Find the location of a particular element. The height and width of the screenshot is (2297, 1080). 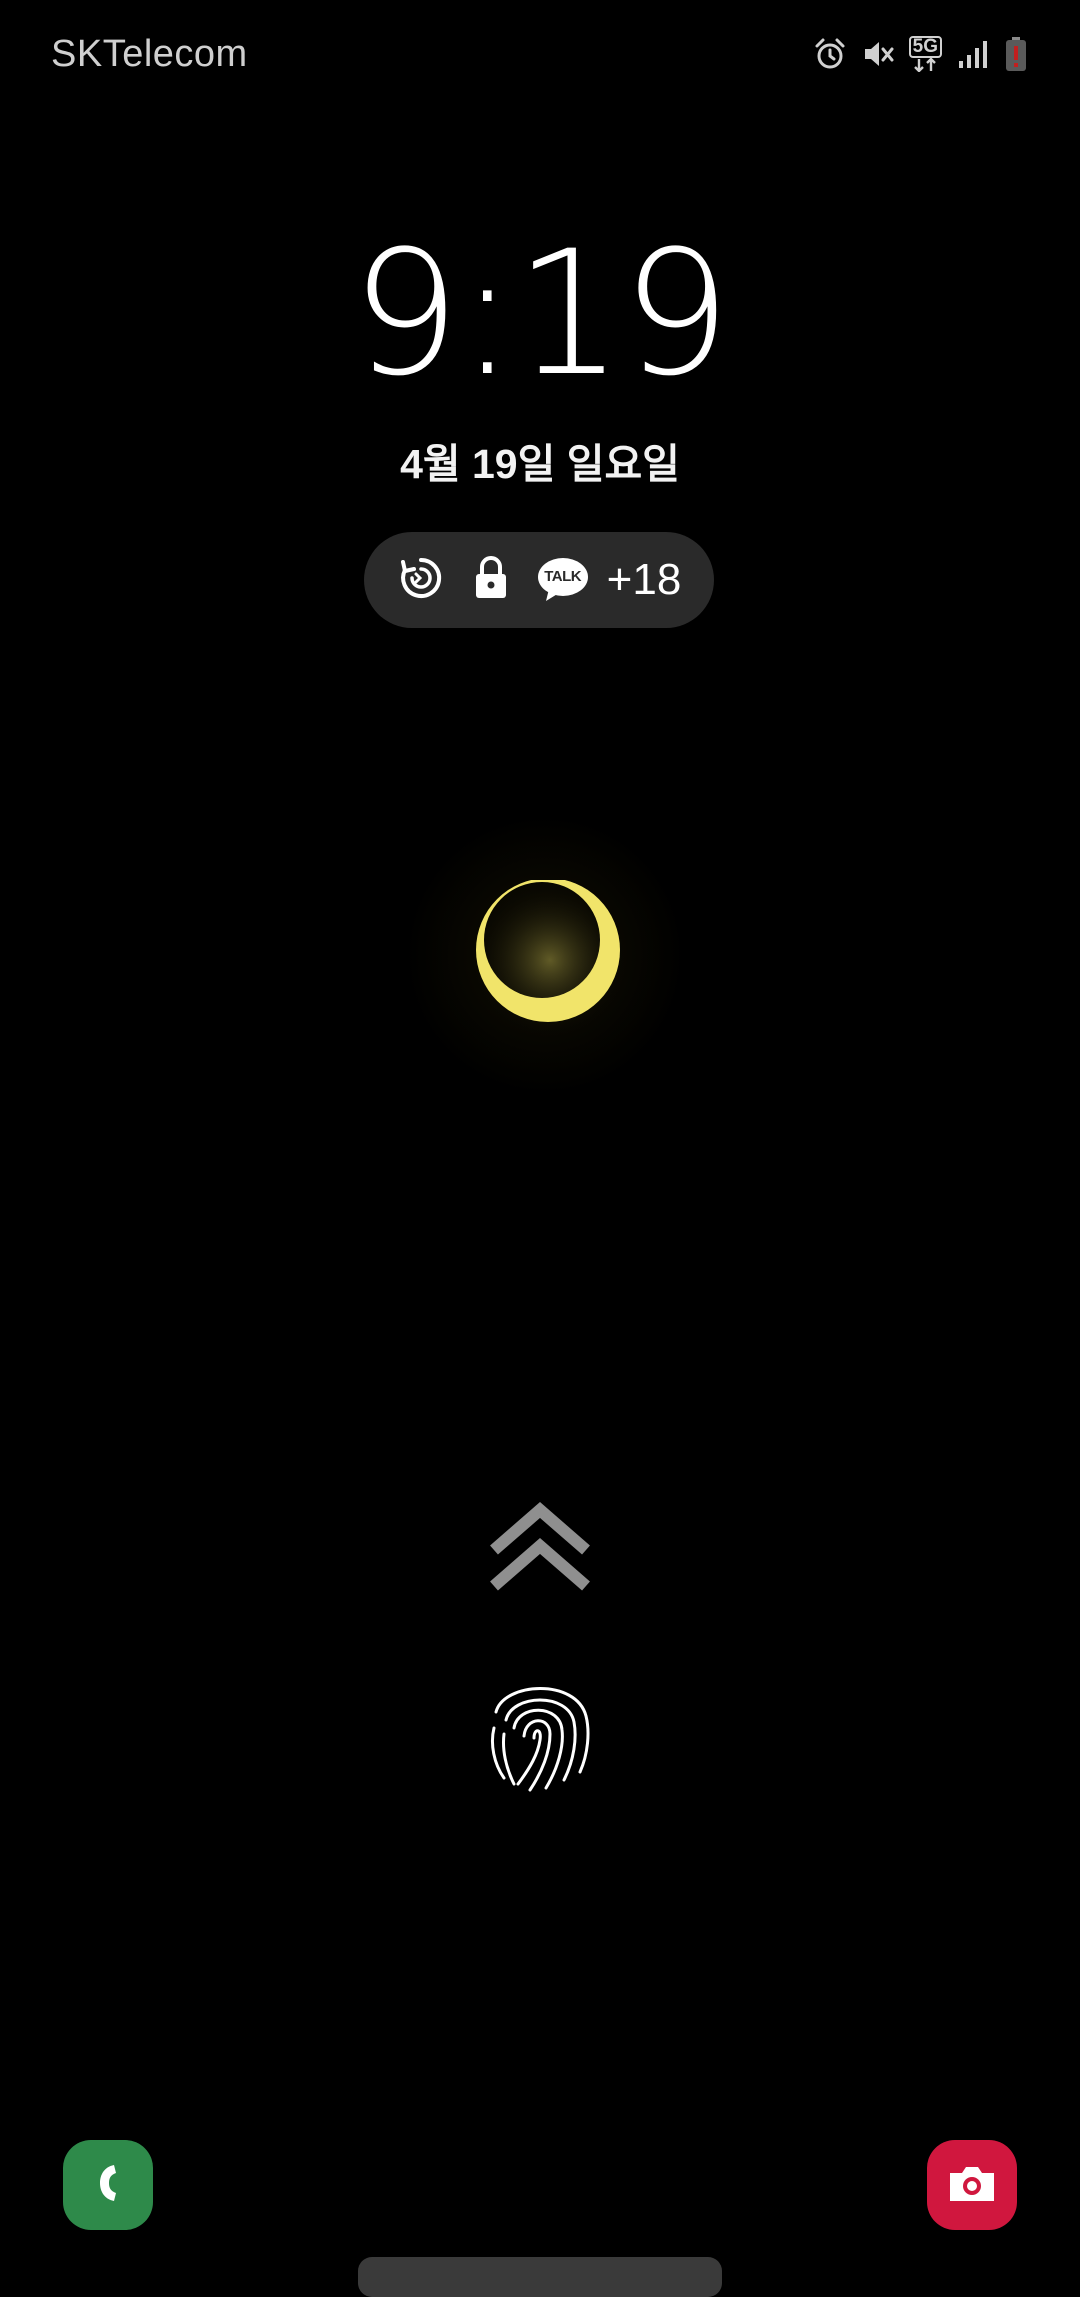

5g-data-icon: 5G is located at coordinates (925, 54).